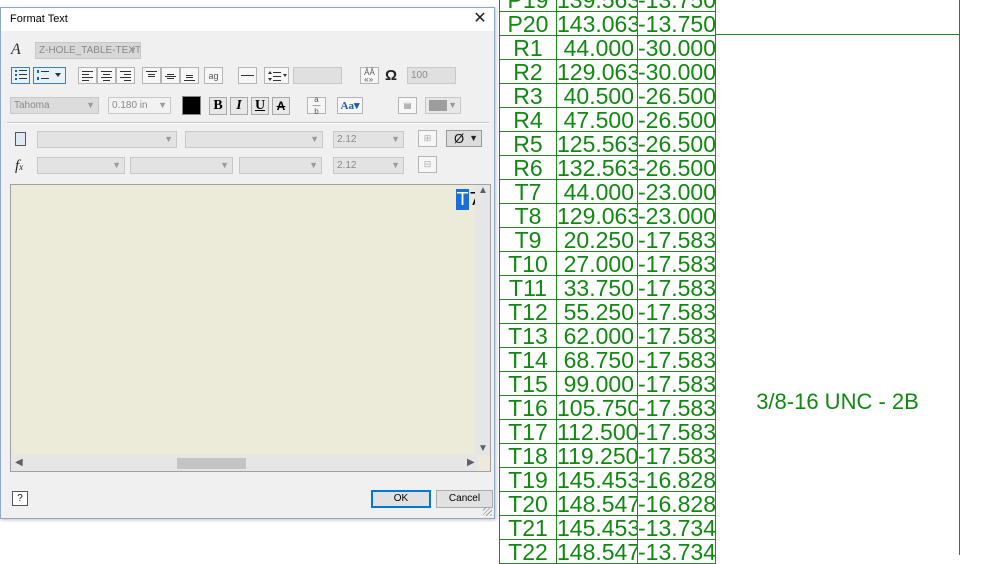  I want to click on text-color-swatch, so click(191, 105).